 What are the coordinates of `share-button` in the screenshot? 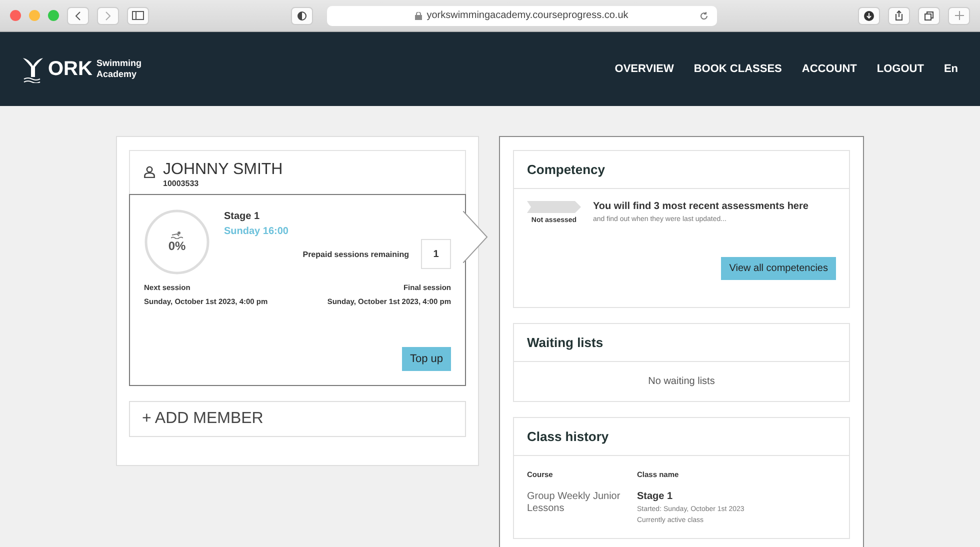 It's located at (899, 15).